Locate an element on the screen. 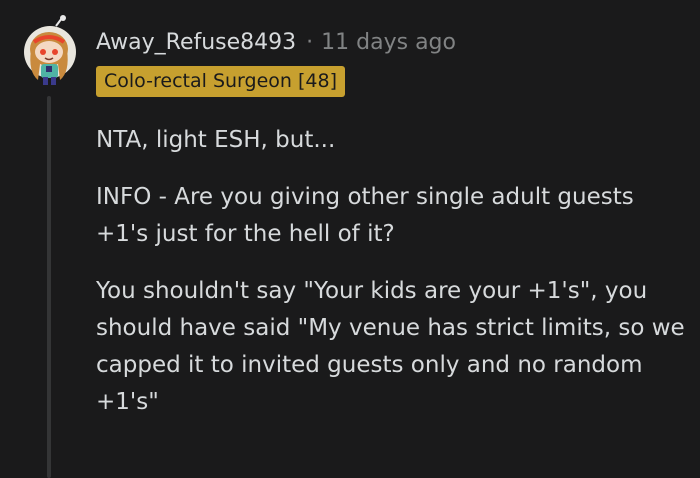  comment-meta: Away_Refuse8493 · 11 days ago is located at coordinates (276, 42).